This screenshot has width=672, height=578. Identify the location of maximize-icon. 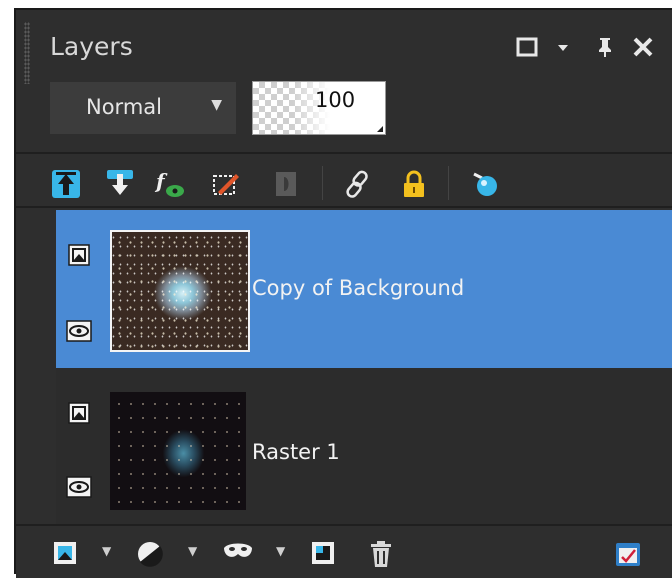
(527, 47).